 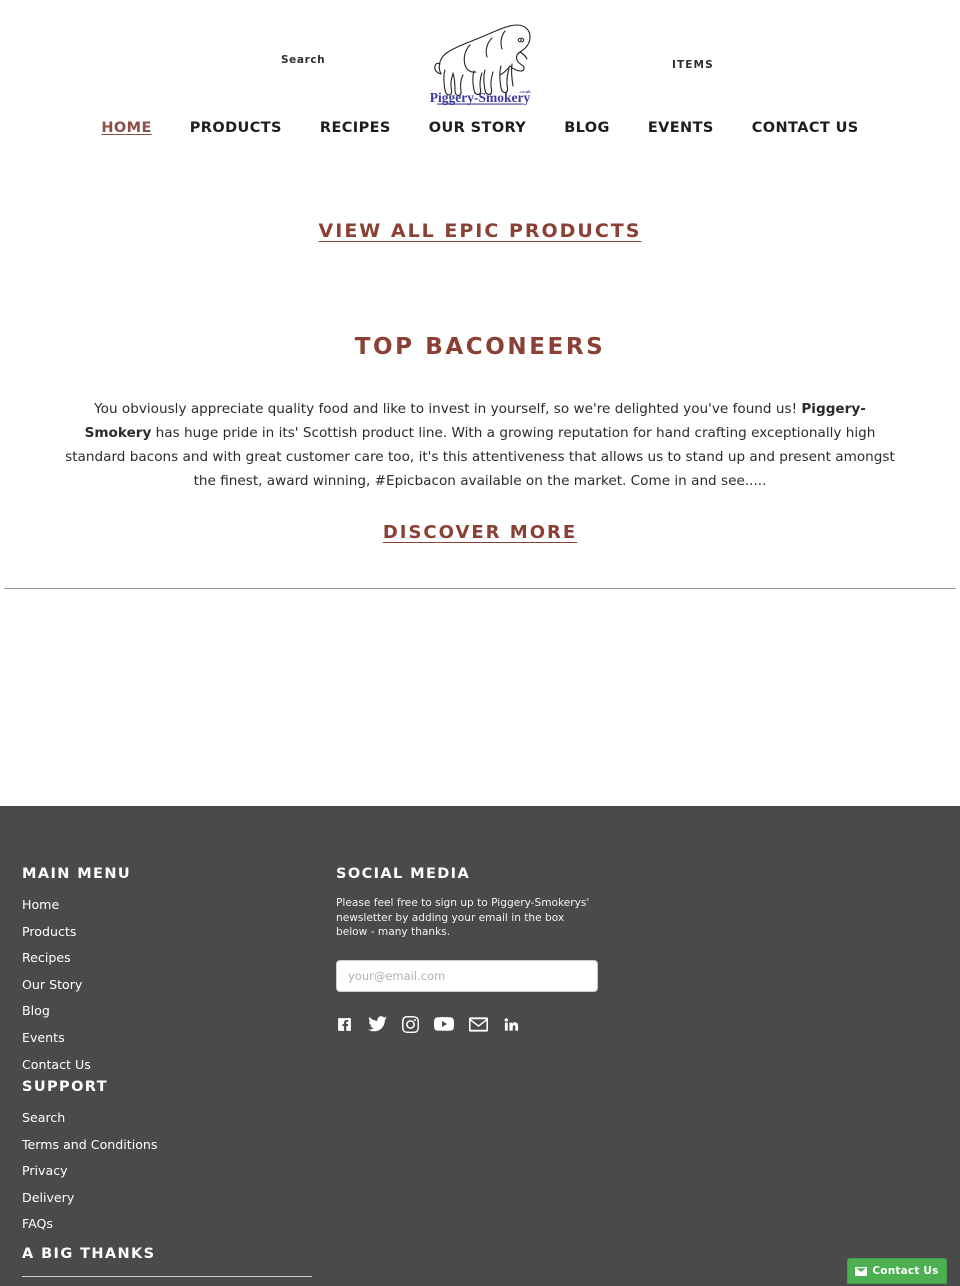 What do you see at coordinates (172, 1038) in the screenshot?
I see `list-item: Events` at bounding box center [172, 1038].